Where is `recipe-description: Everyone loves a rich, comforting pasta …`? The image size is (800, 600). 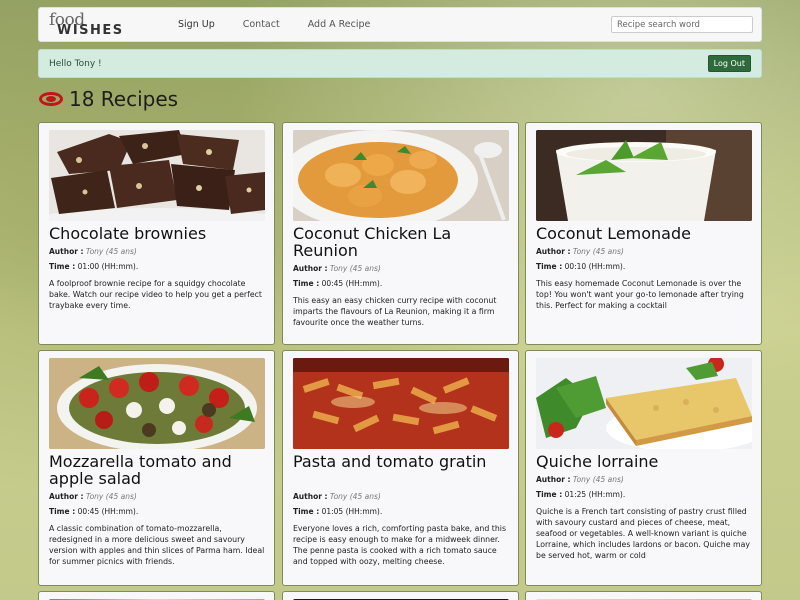
recipe-description: Everyone loves a rich, comforting pasta … is located at coordinates (400, 545).